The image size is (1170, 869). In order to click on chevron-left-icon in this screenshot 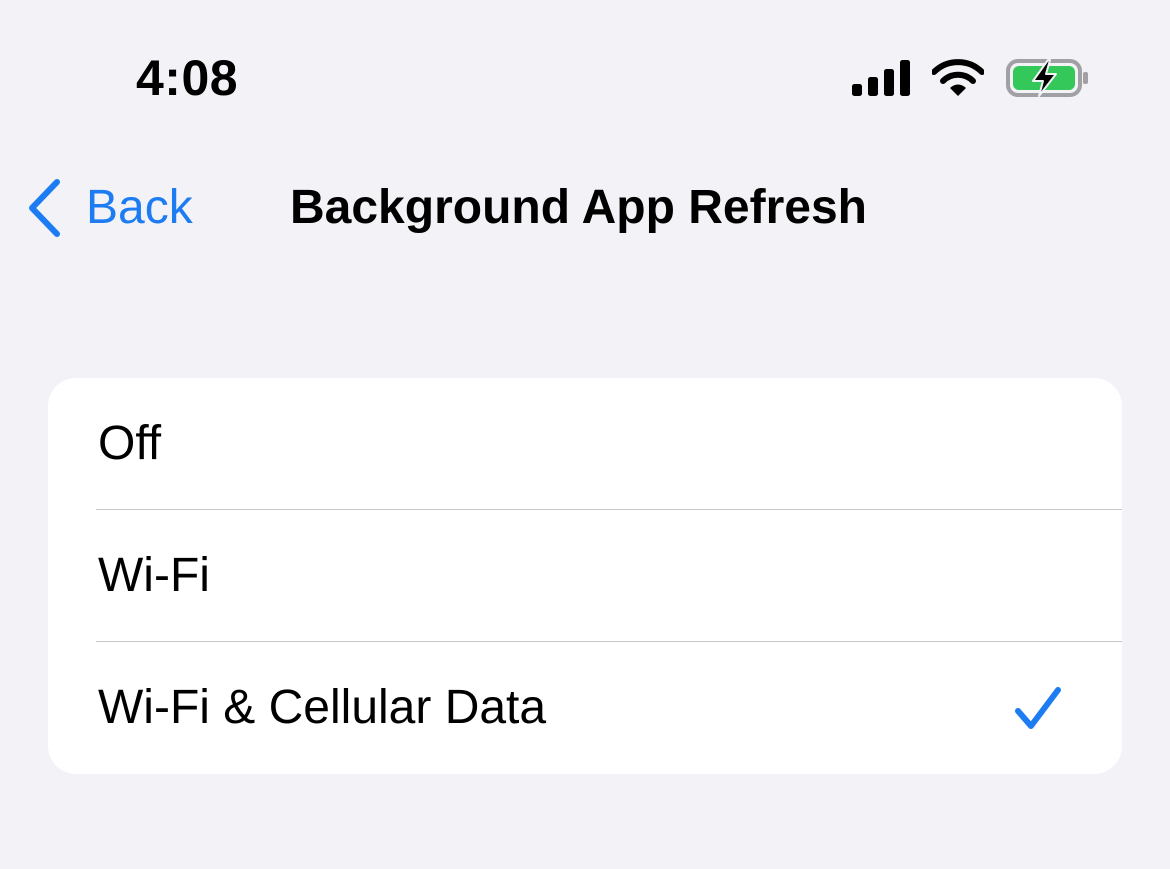, I will do `click(44, 208)`.